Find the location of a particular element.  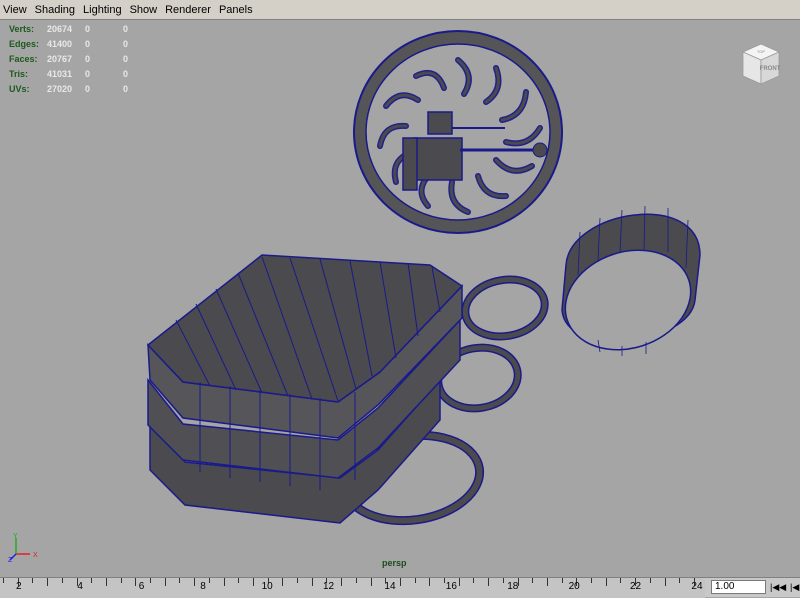

ruler-frame-label: 14 is located at coordinates (390, 586).